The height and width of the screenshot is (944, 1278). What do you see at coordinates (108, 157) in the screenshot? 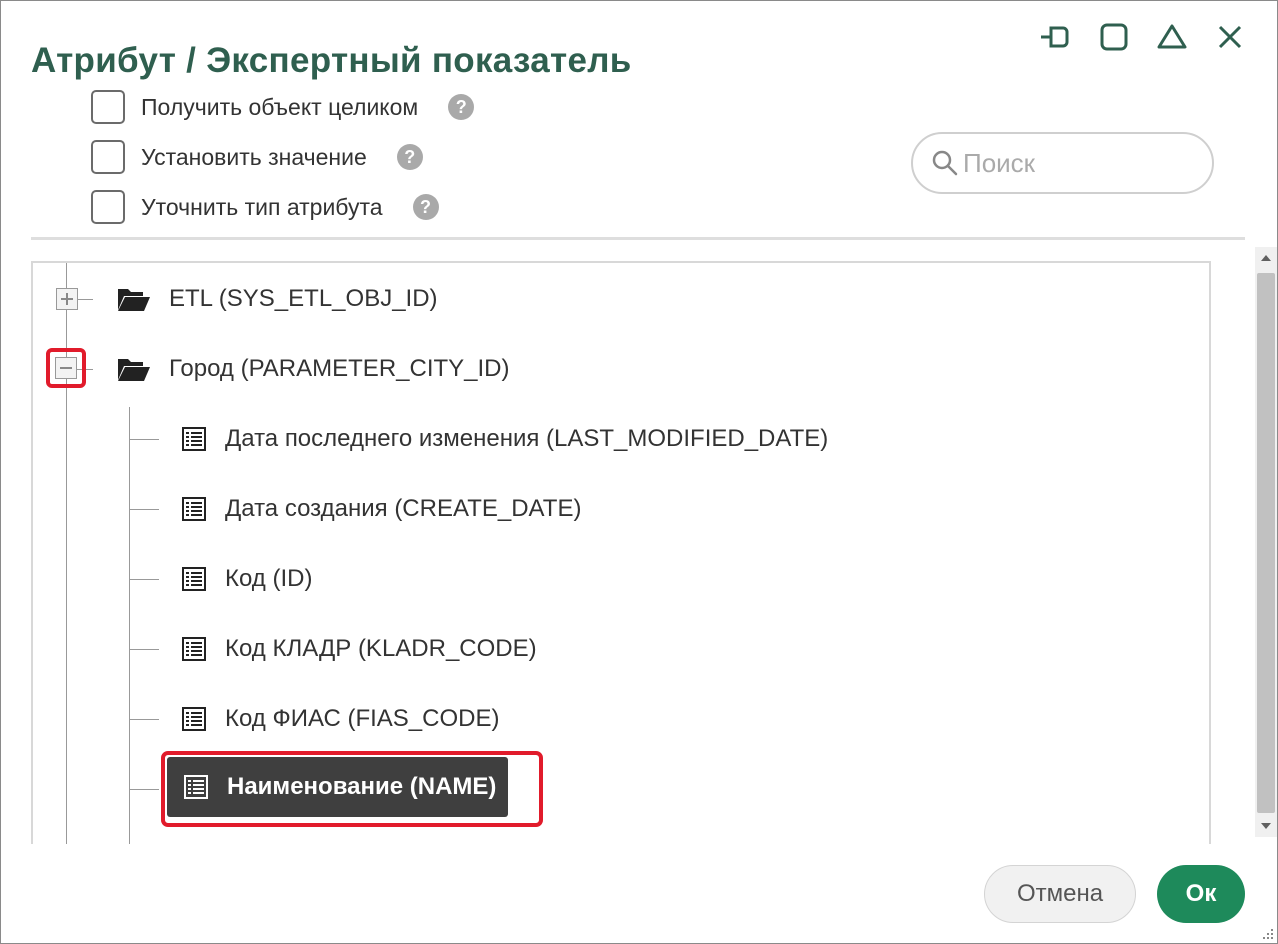
I see `set-value-checkbox` at bounding box center [108, 157].